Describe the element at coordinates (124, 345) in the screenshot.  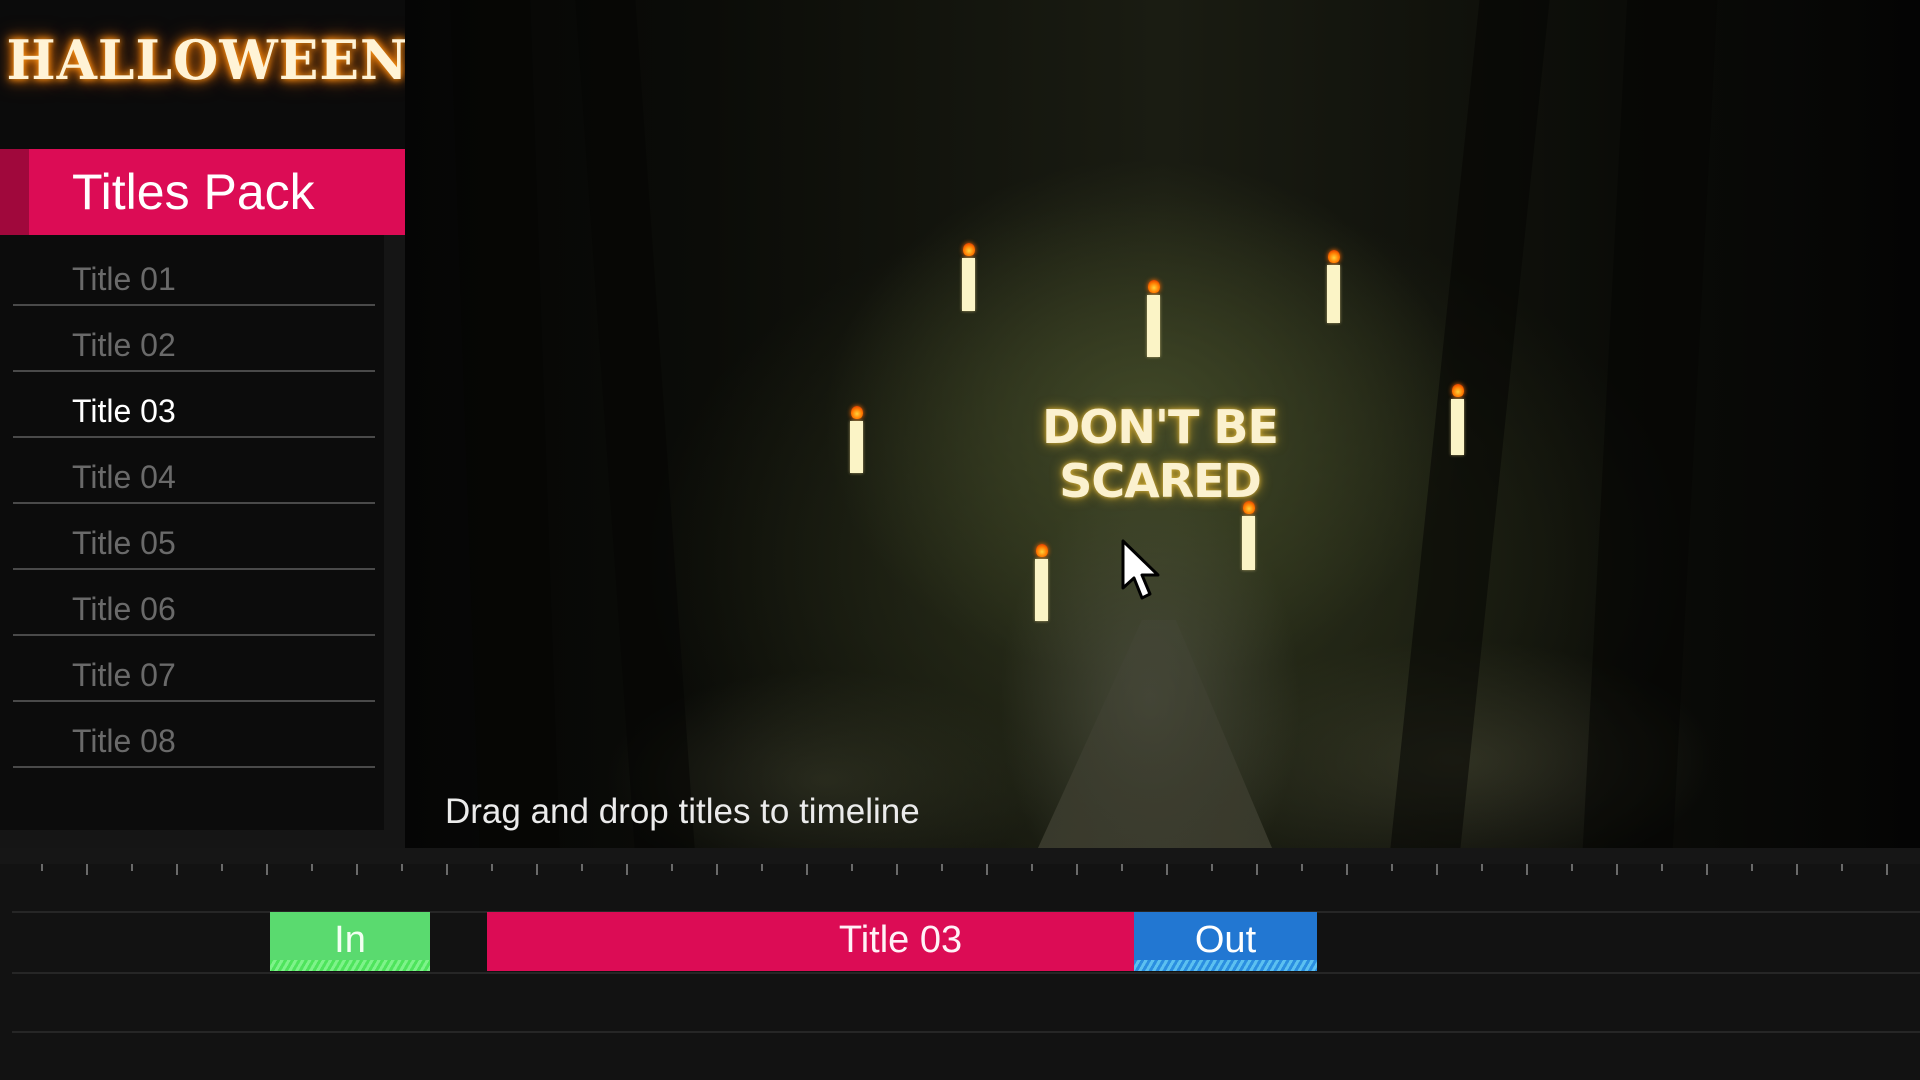
I see `list-item-label: Title 02` at that location.